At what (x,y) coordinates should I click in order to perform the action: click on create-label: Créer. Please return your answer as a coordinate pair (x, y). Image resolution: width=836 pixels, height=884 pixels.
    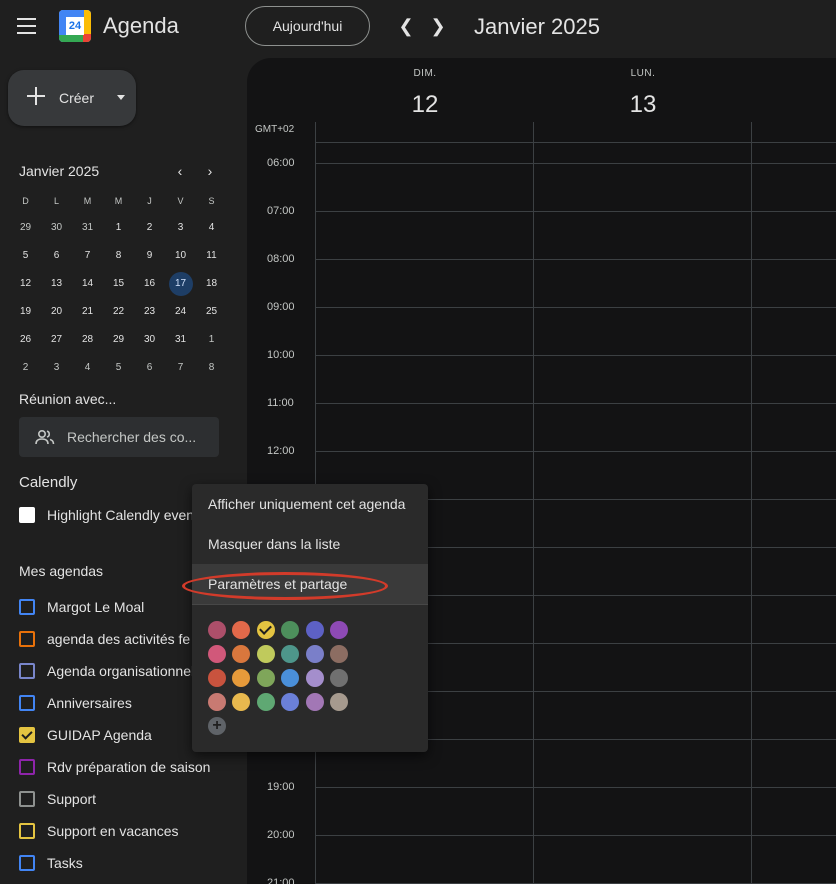
    Looking at the image, I should click on (77, 98).